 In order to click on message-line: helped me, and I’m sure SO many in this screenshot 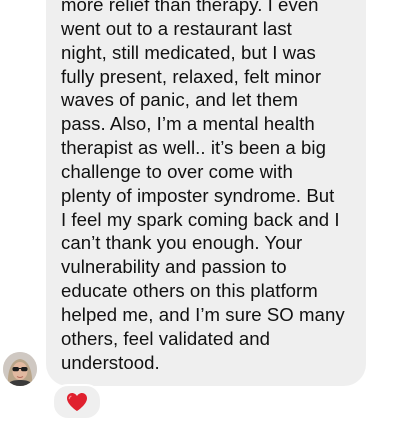, I will do `click(203, 314)`.